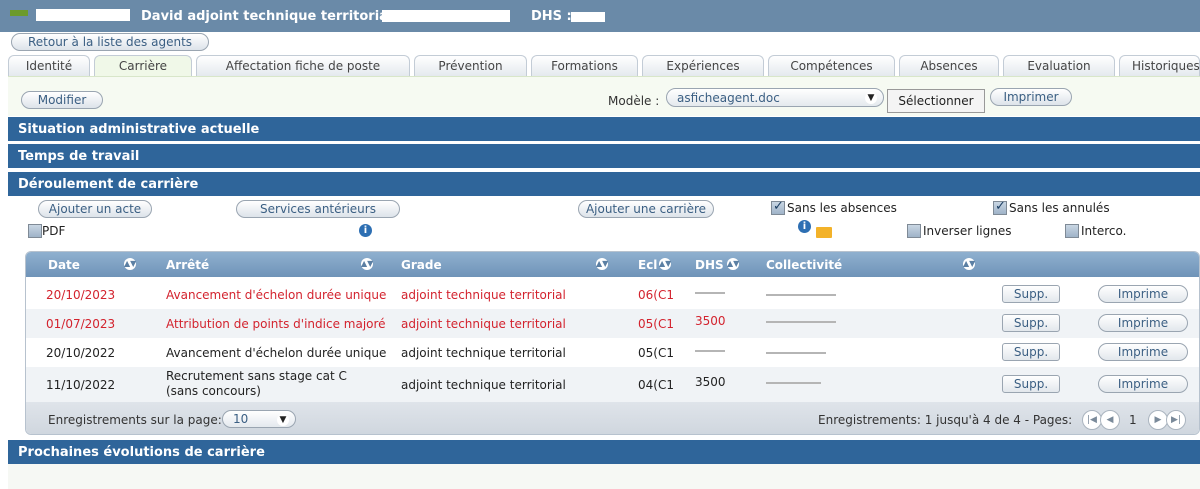 The image size is (1200, 489). I want to click on back-to-agents-button: Retour à la liste des agents, so click(110, 42).